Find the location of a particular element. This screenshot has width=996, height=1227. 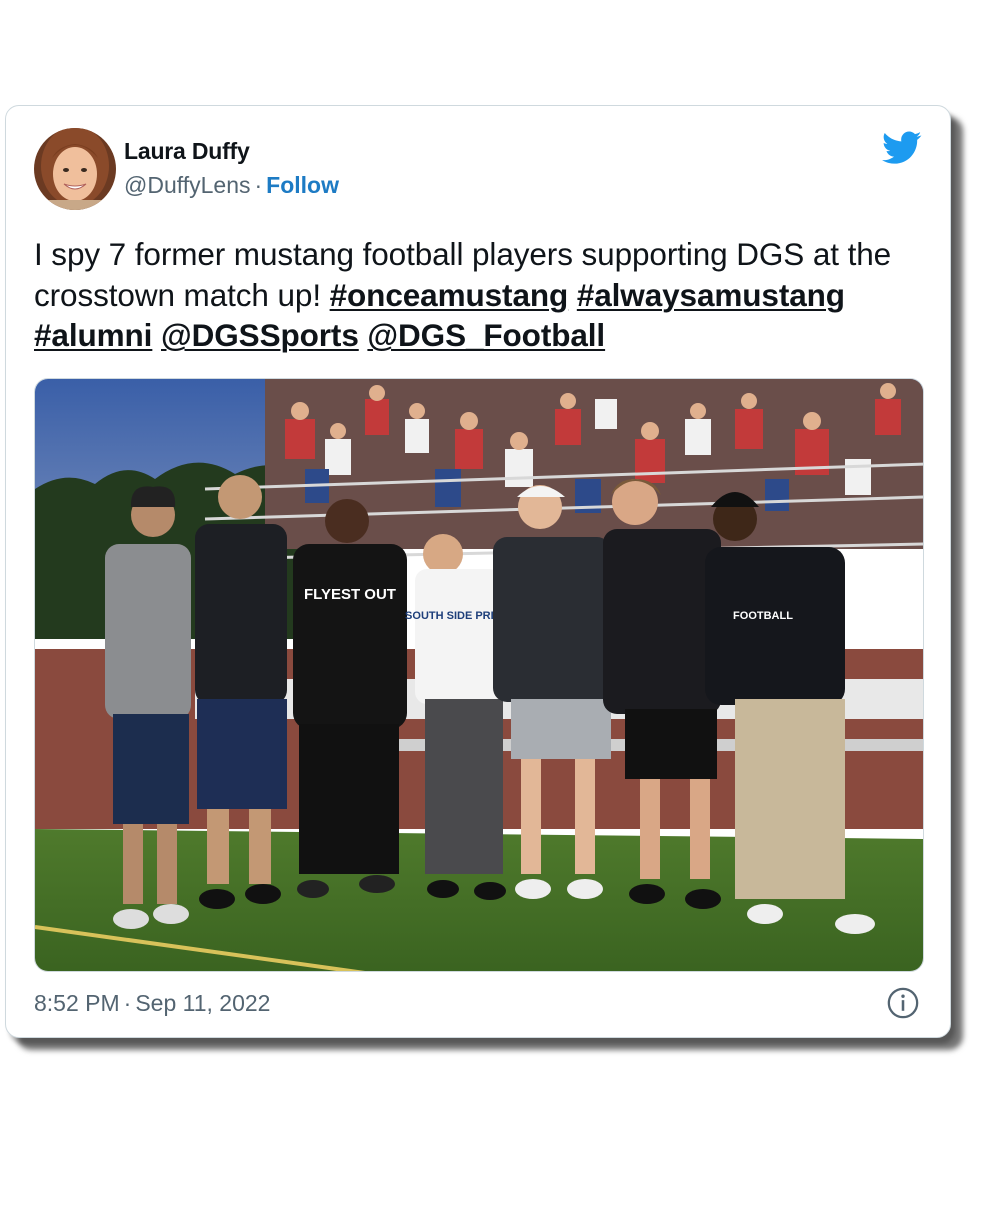

follow-button: Follow is located at coordinates (302, 185).